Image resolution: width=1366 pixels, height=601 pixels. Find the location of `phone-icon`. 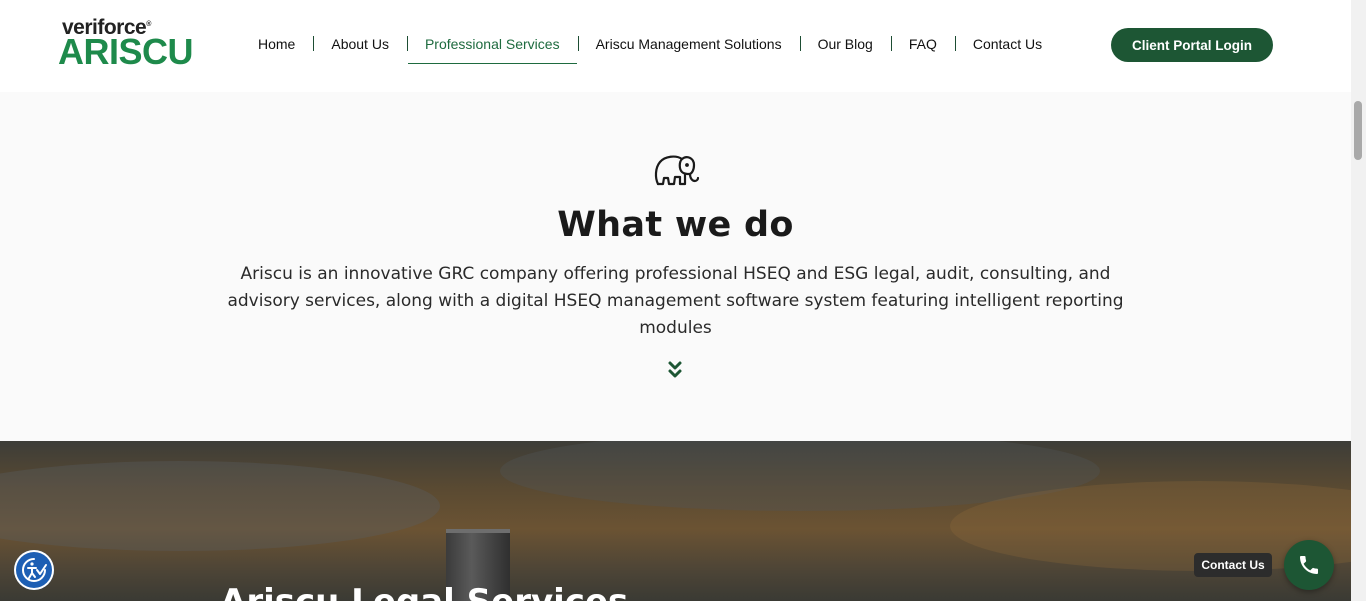

phone-icon is located at coordinates (1309, 565).